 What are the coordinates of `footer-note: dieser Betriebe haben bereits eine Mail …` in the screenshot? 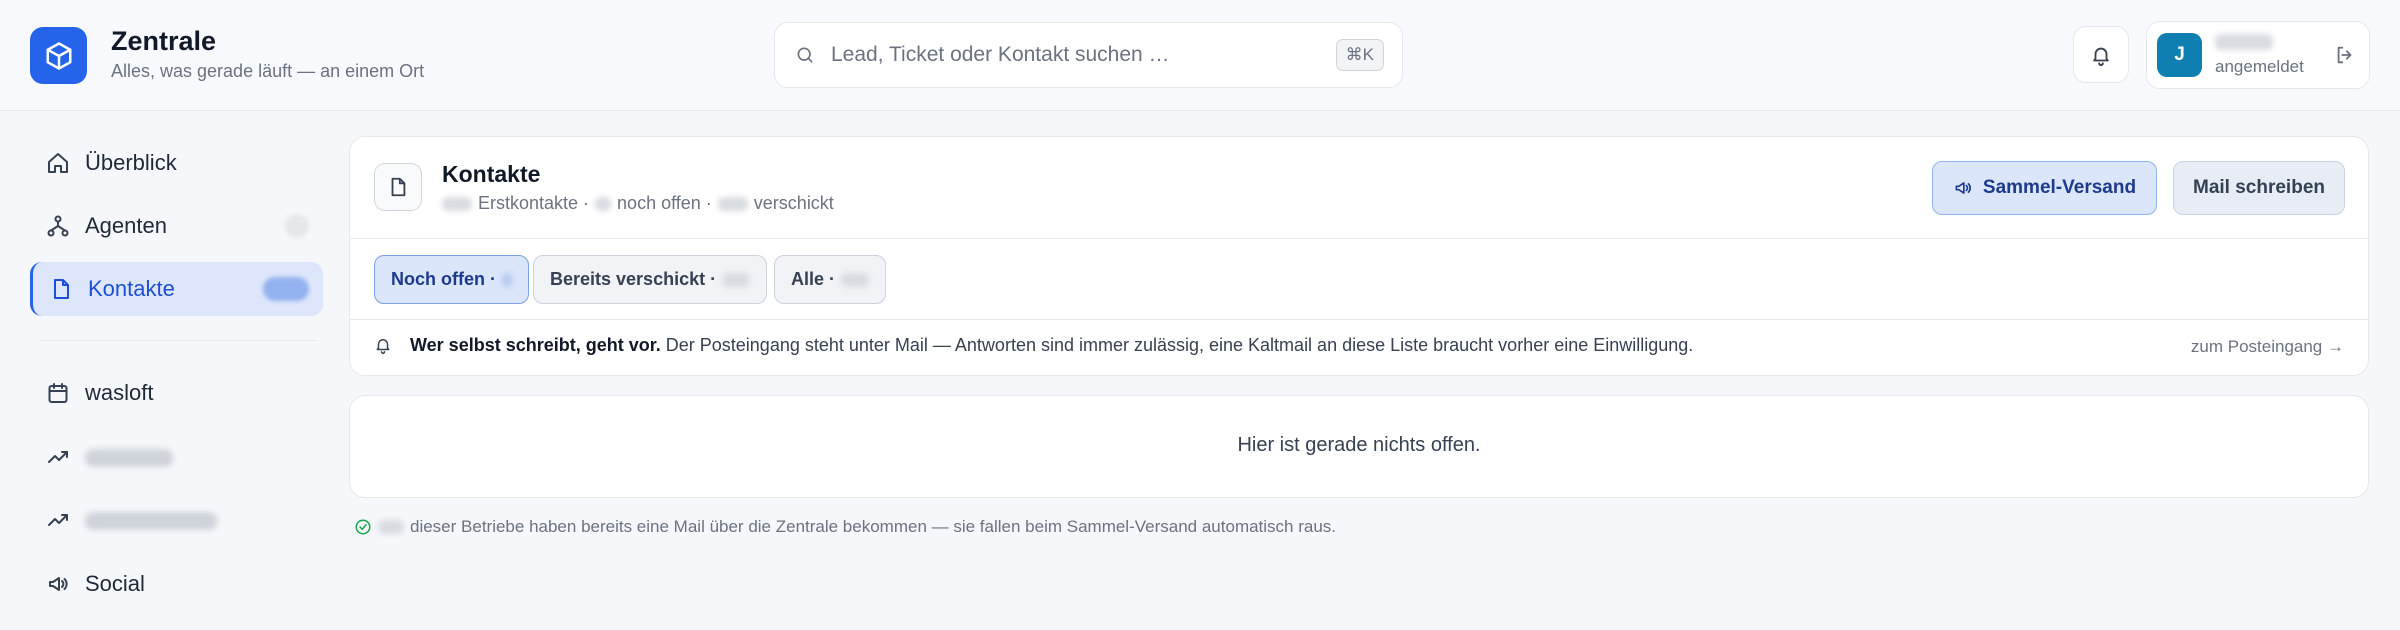 It's located at (845, 527).